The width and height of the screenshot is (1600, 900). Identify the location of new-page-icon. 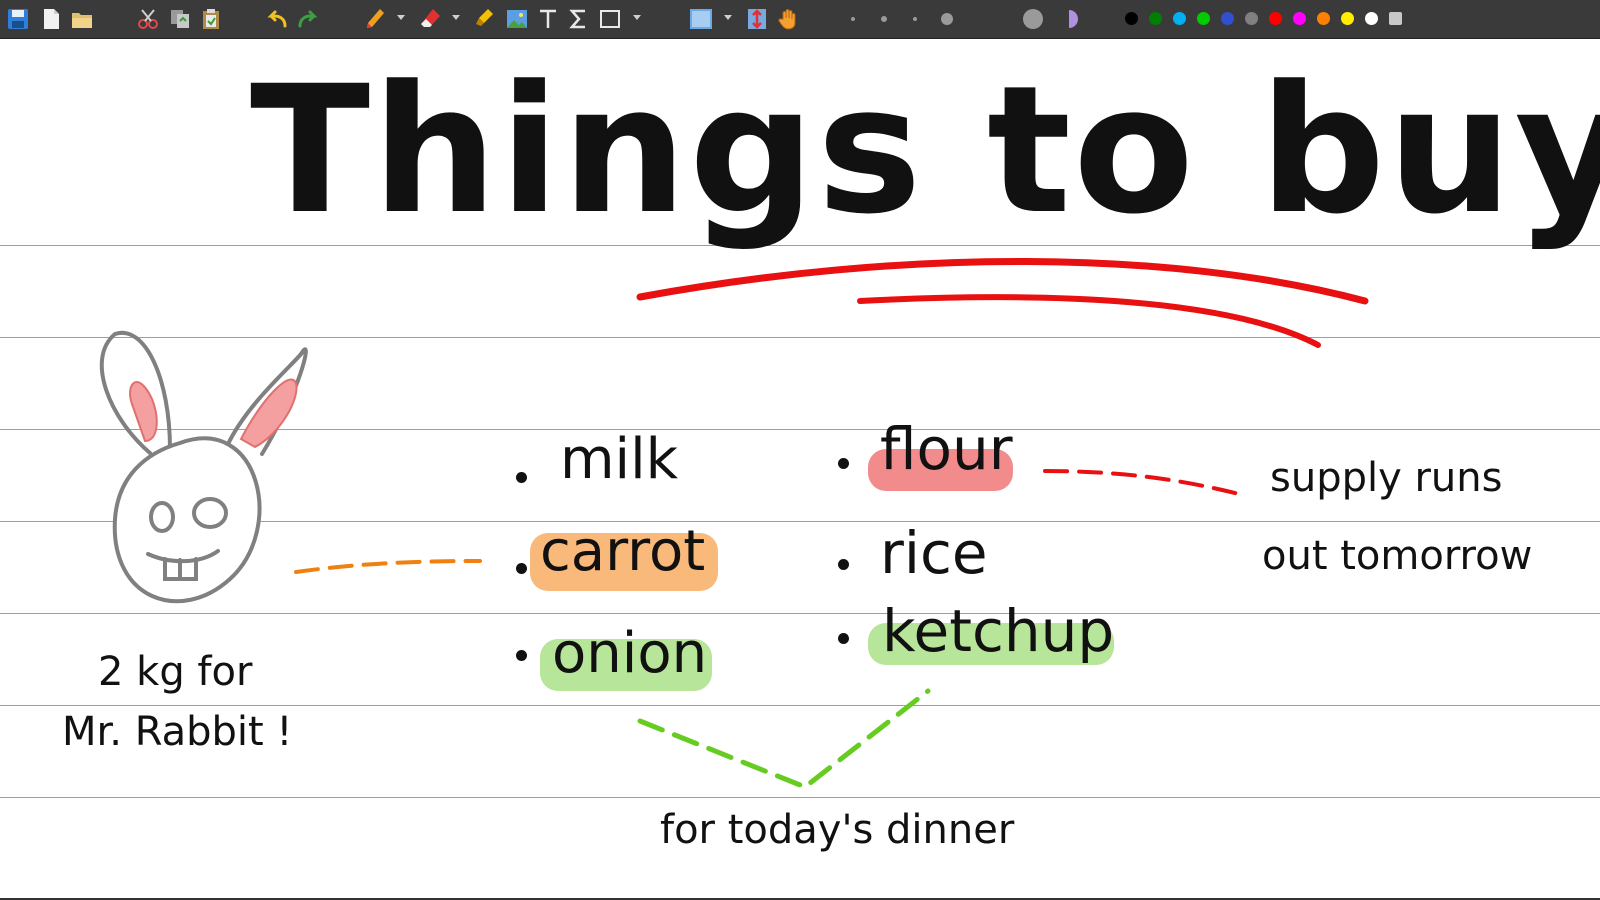
(51, 19).